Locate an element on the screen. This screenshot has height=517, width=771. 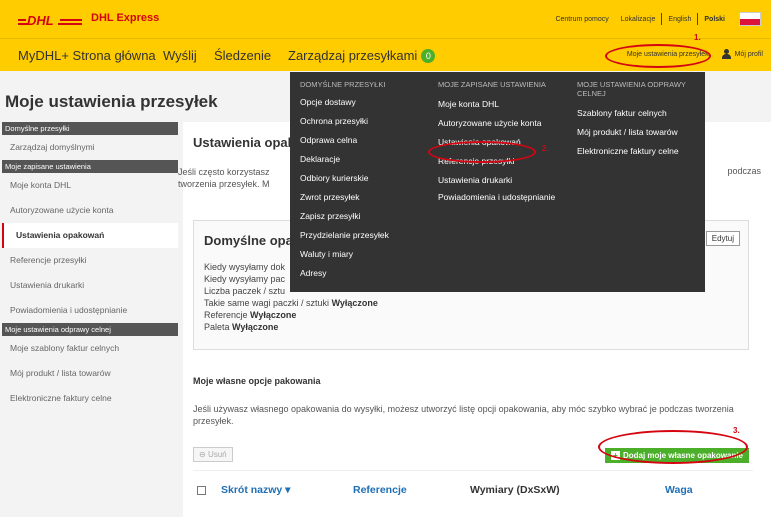
sidebar-section-default: Domyślne przesyłki is located at coordinates (90, 128).